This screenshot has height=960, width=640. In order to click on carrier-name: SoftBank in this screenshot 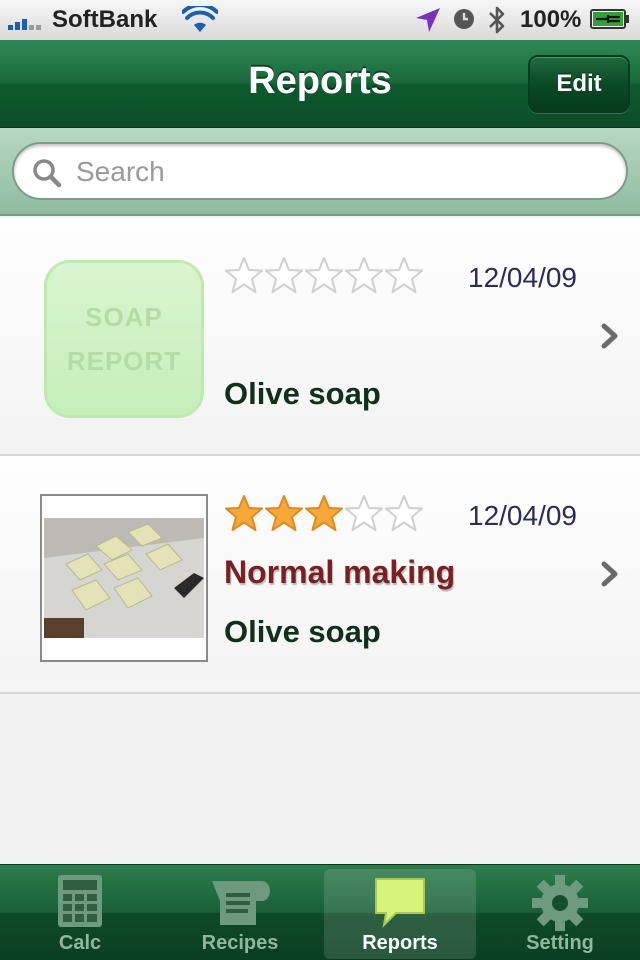, I will do `click(105, 19)`.